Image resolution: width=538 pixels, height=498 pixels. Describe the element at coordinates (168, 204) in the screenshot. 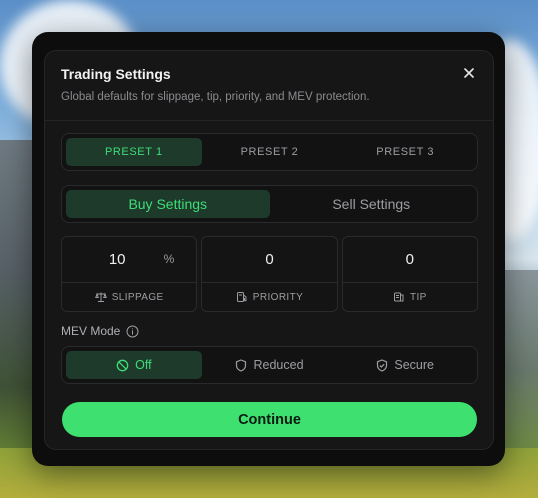

I see `tab-buy-settings: Buy Settings` at that location.